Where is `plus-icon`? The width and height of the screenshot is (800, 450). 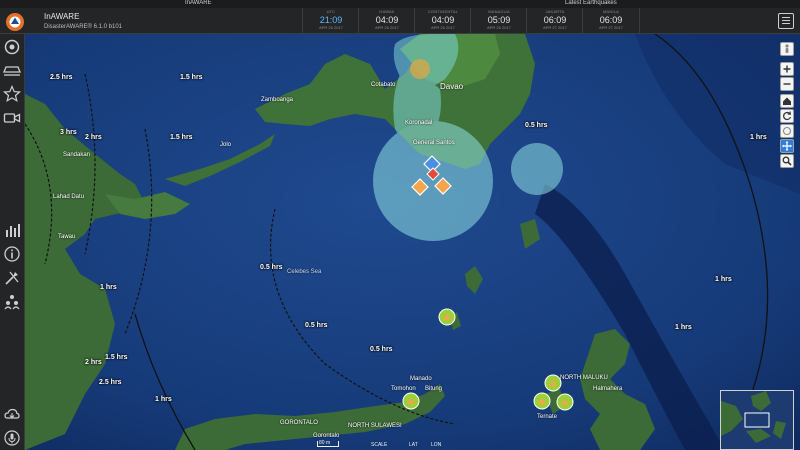 plus-icon is located at coordinates (787, 69).